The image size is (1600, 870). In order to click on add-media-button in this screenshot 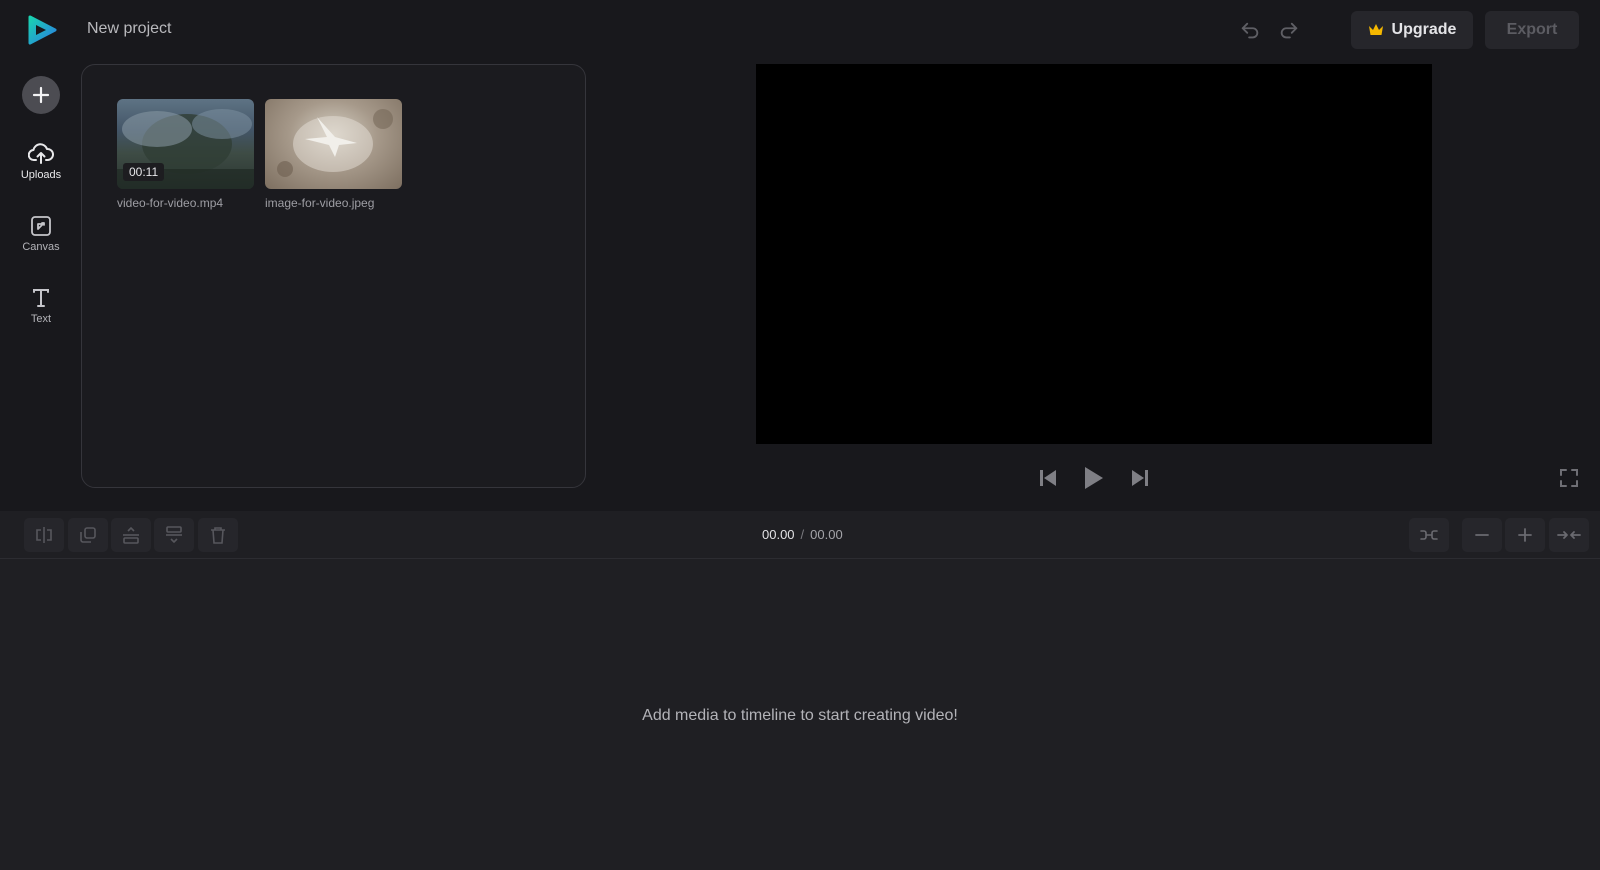, I will do `click(41, 95)`.